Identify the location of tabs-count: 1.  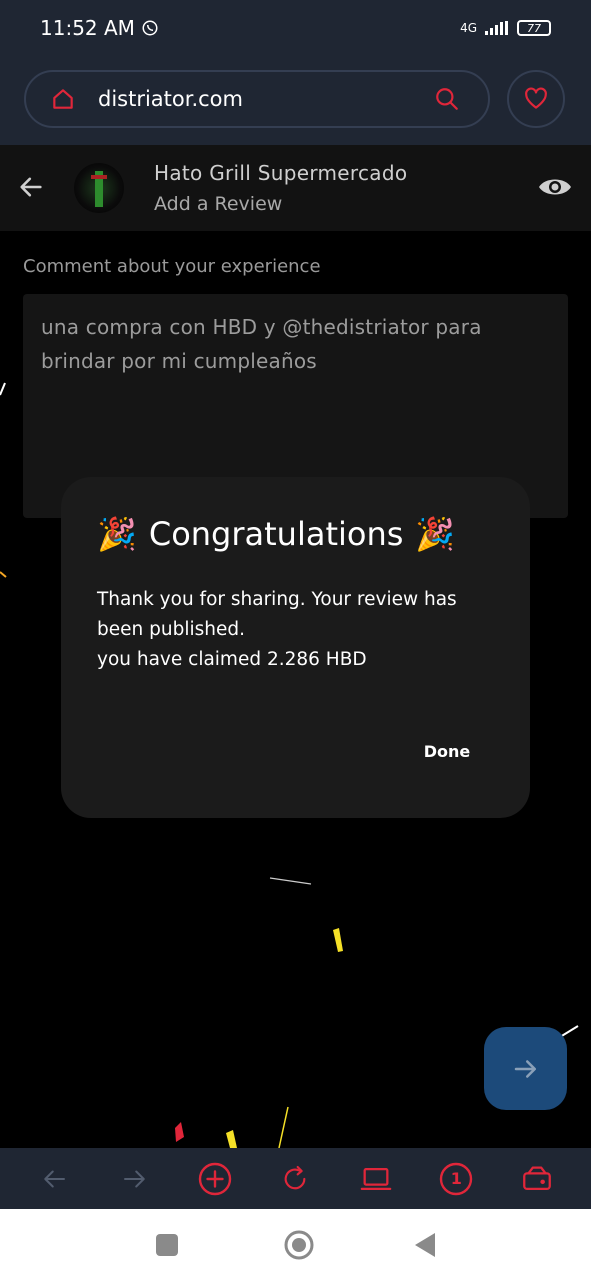
(456, 1178).